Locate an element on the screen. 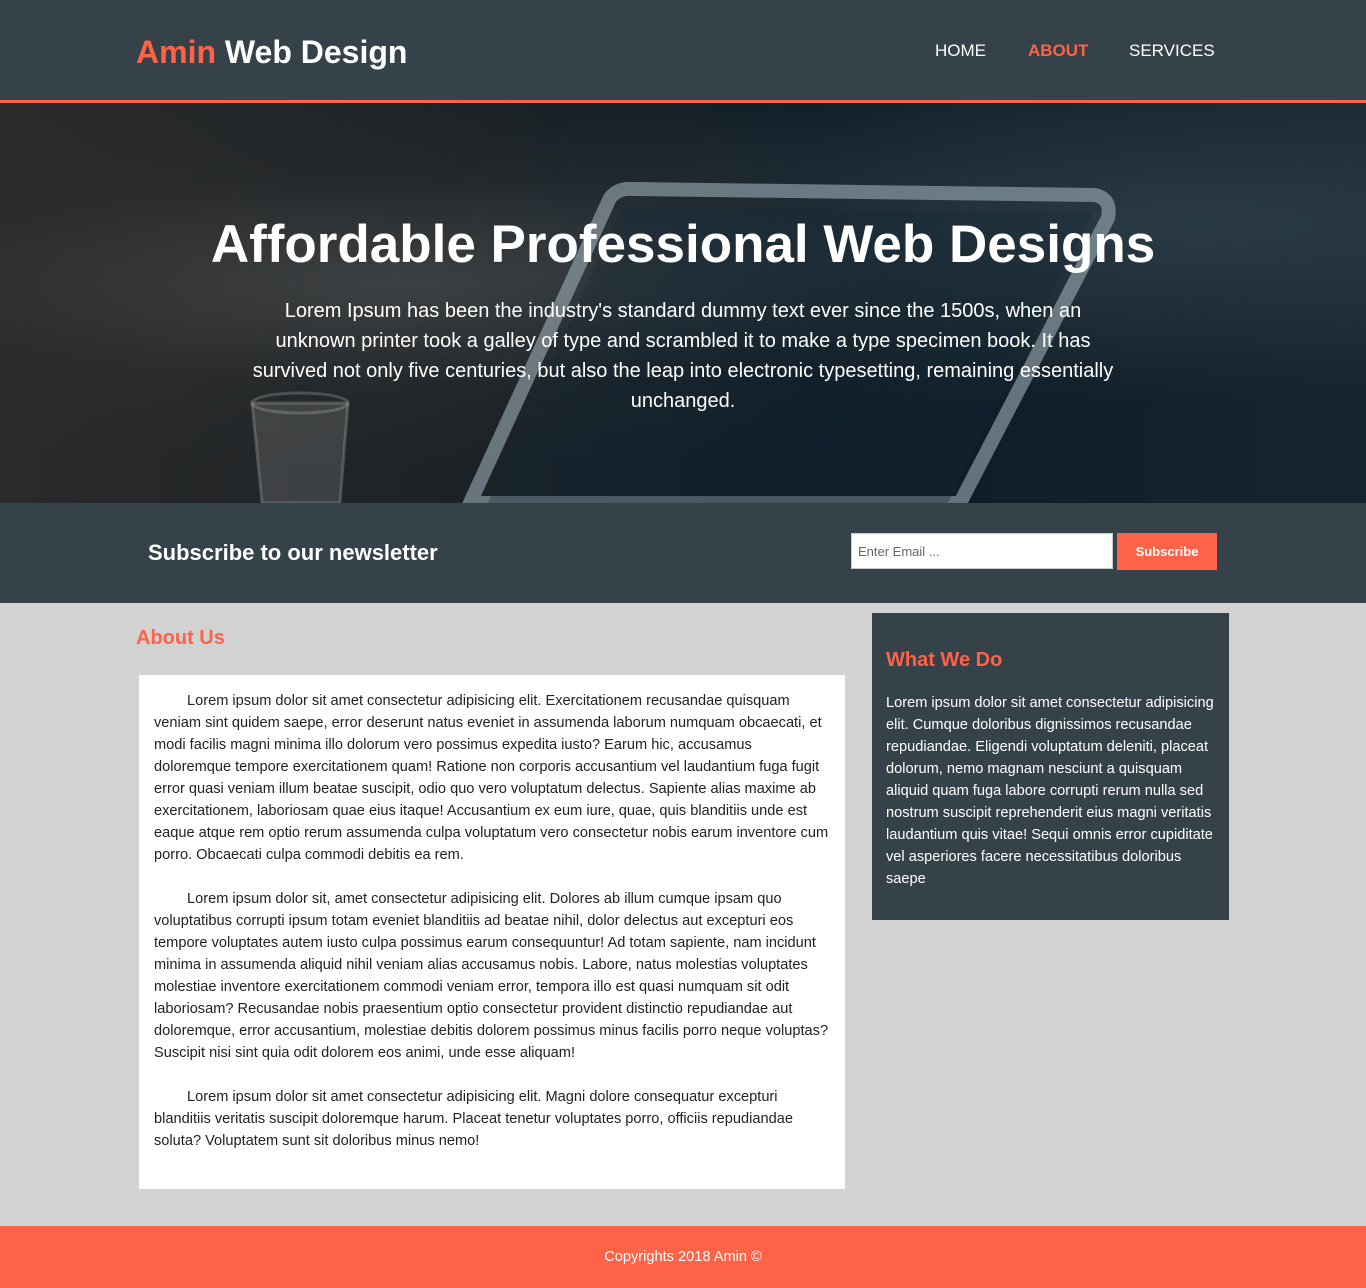 This screenshot has height=1288, width=1366. main-nav: HOME ABOUT SERVICES is located at coordinates (683, 52).